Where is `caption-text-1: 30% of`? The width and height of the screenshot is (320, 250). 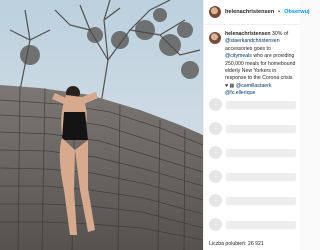 caption-text-1: 30% of is located at coordinates (280, 34).